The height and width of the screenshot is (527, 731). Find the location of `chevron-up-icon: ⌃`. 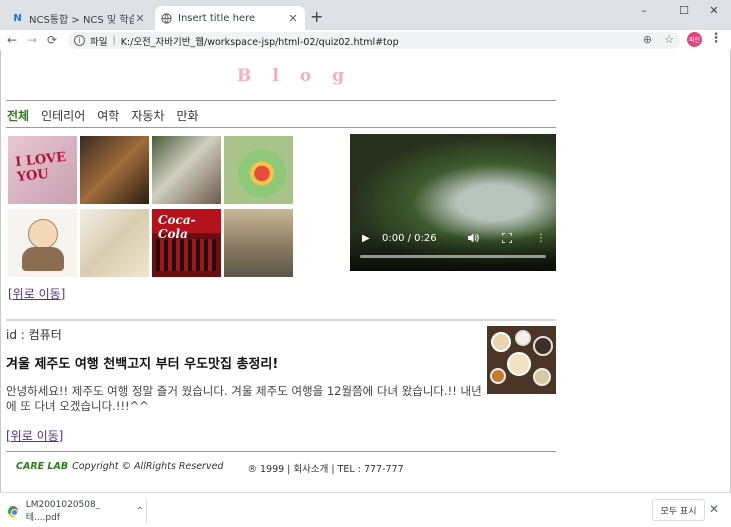

chevron-up-icon: ⌃ is located at coordinates (140, 511).